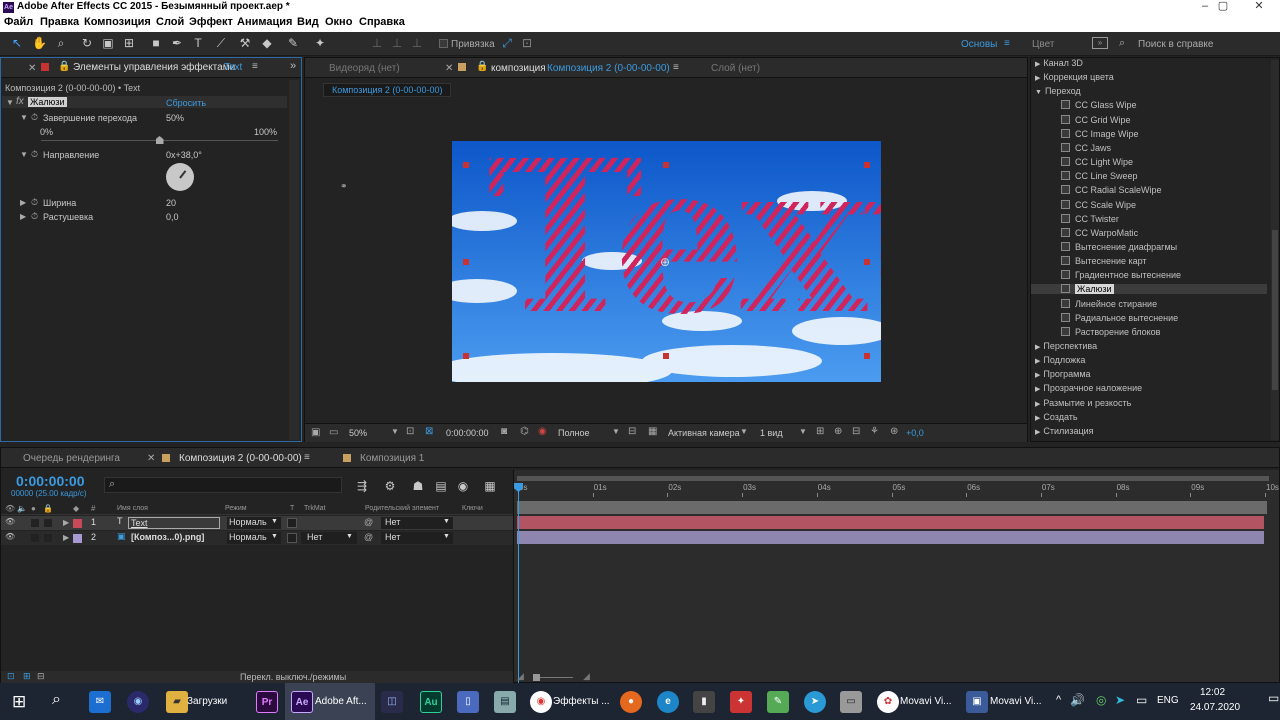  I want to click on category-expand-triangle: ▼, so click(1038, 92).